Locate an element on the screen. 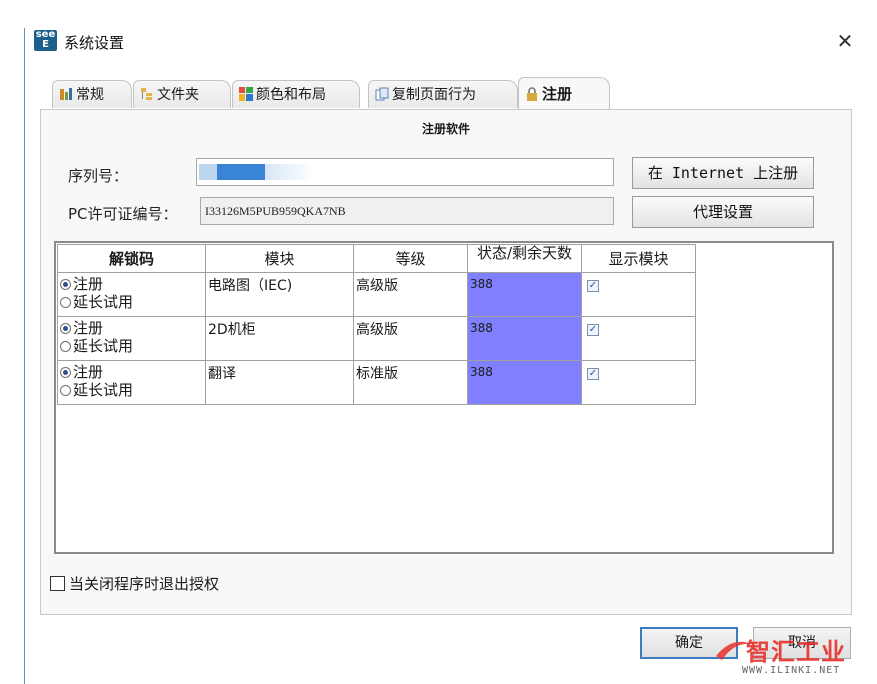 The width and height of the screenshot is (877, 684). header-module: 模块 is located at coordinates (279, 258).